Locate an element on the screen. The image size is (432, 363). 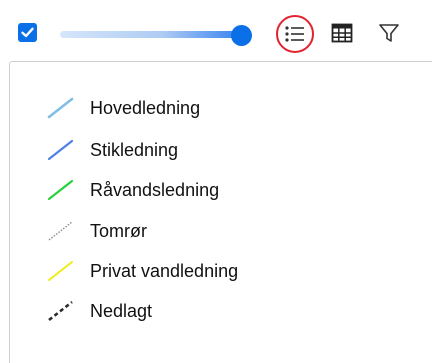
opacity-slider-track is located at coordinates (153, 34).